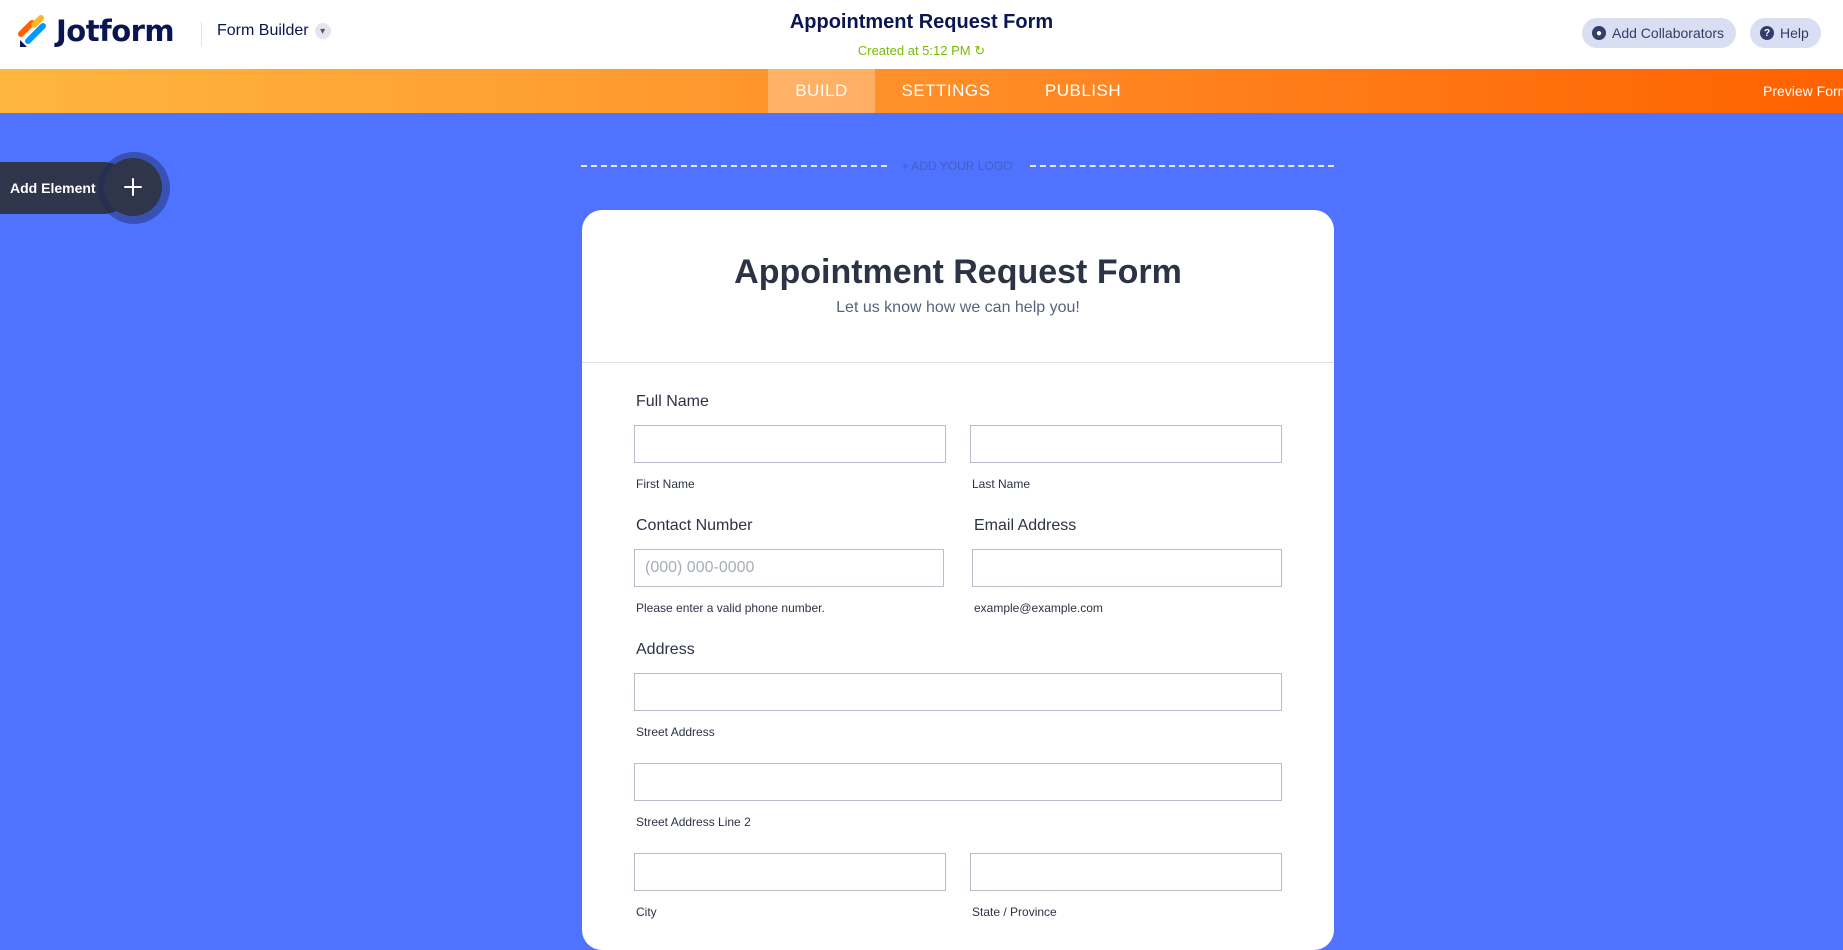 The width and height of the screenshot is (1843, 950). What do you see at coordinates (665, 484) in the screenshot?
I see `first-name-sublabel: First Name` at bounding box center [665, 484].